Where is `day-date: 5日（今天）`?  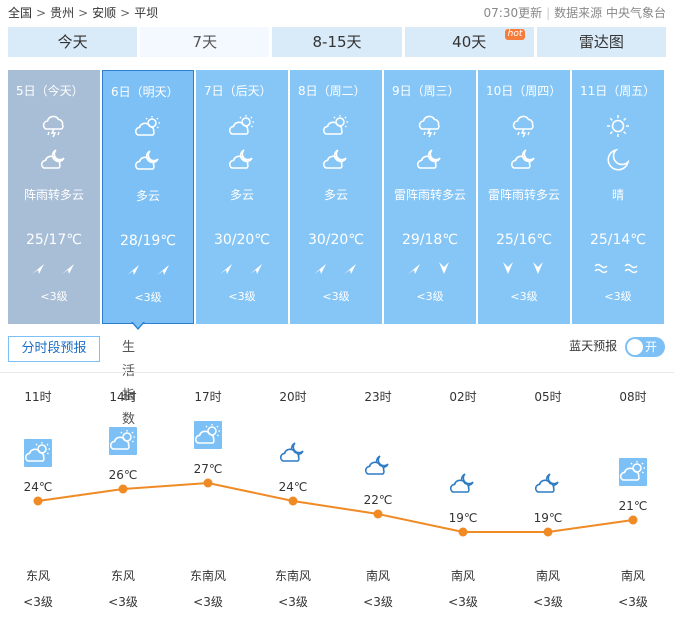 day-date: 5日（今天） is located at coordinates (50, 91).